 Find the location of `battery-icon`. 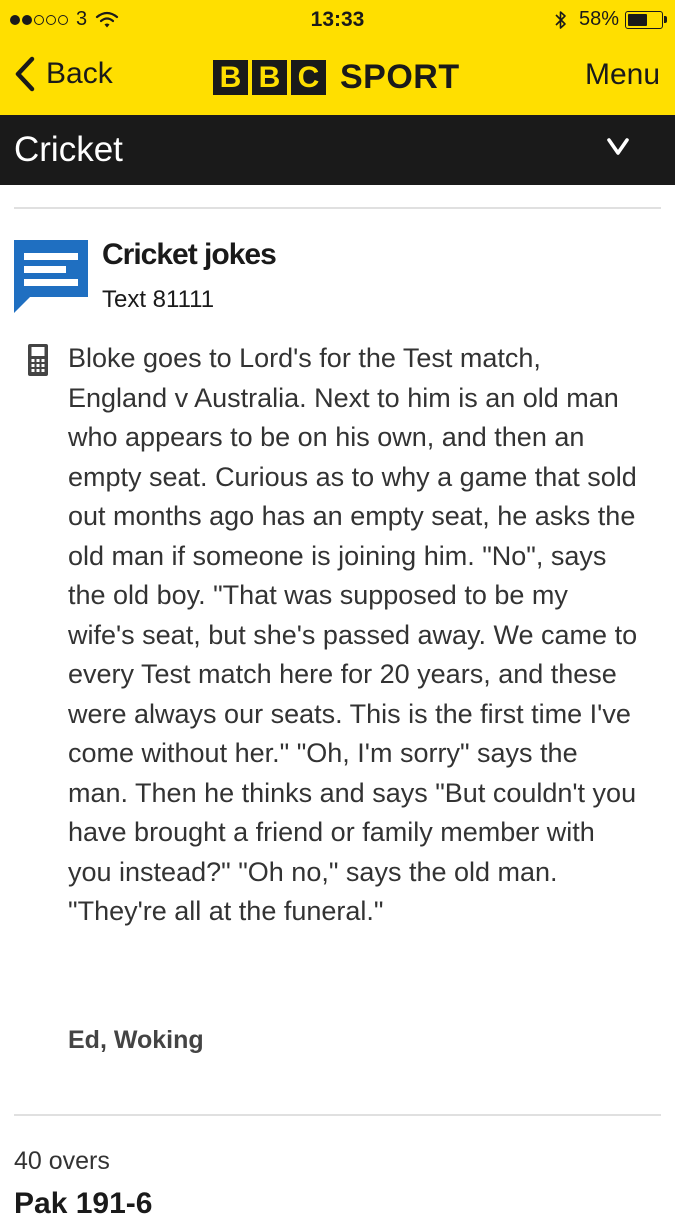

battery-icon is located at coordinates (646, 19).